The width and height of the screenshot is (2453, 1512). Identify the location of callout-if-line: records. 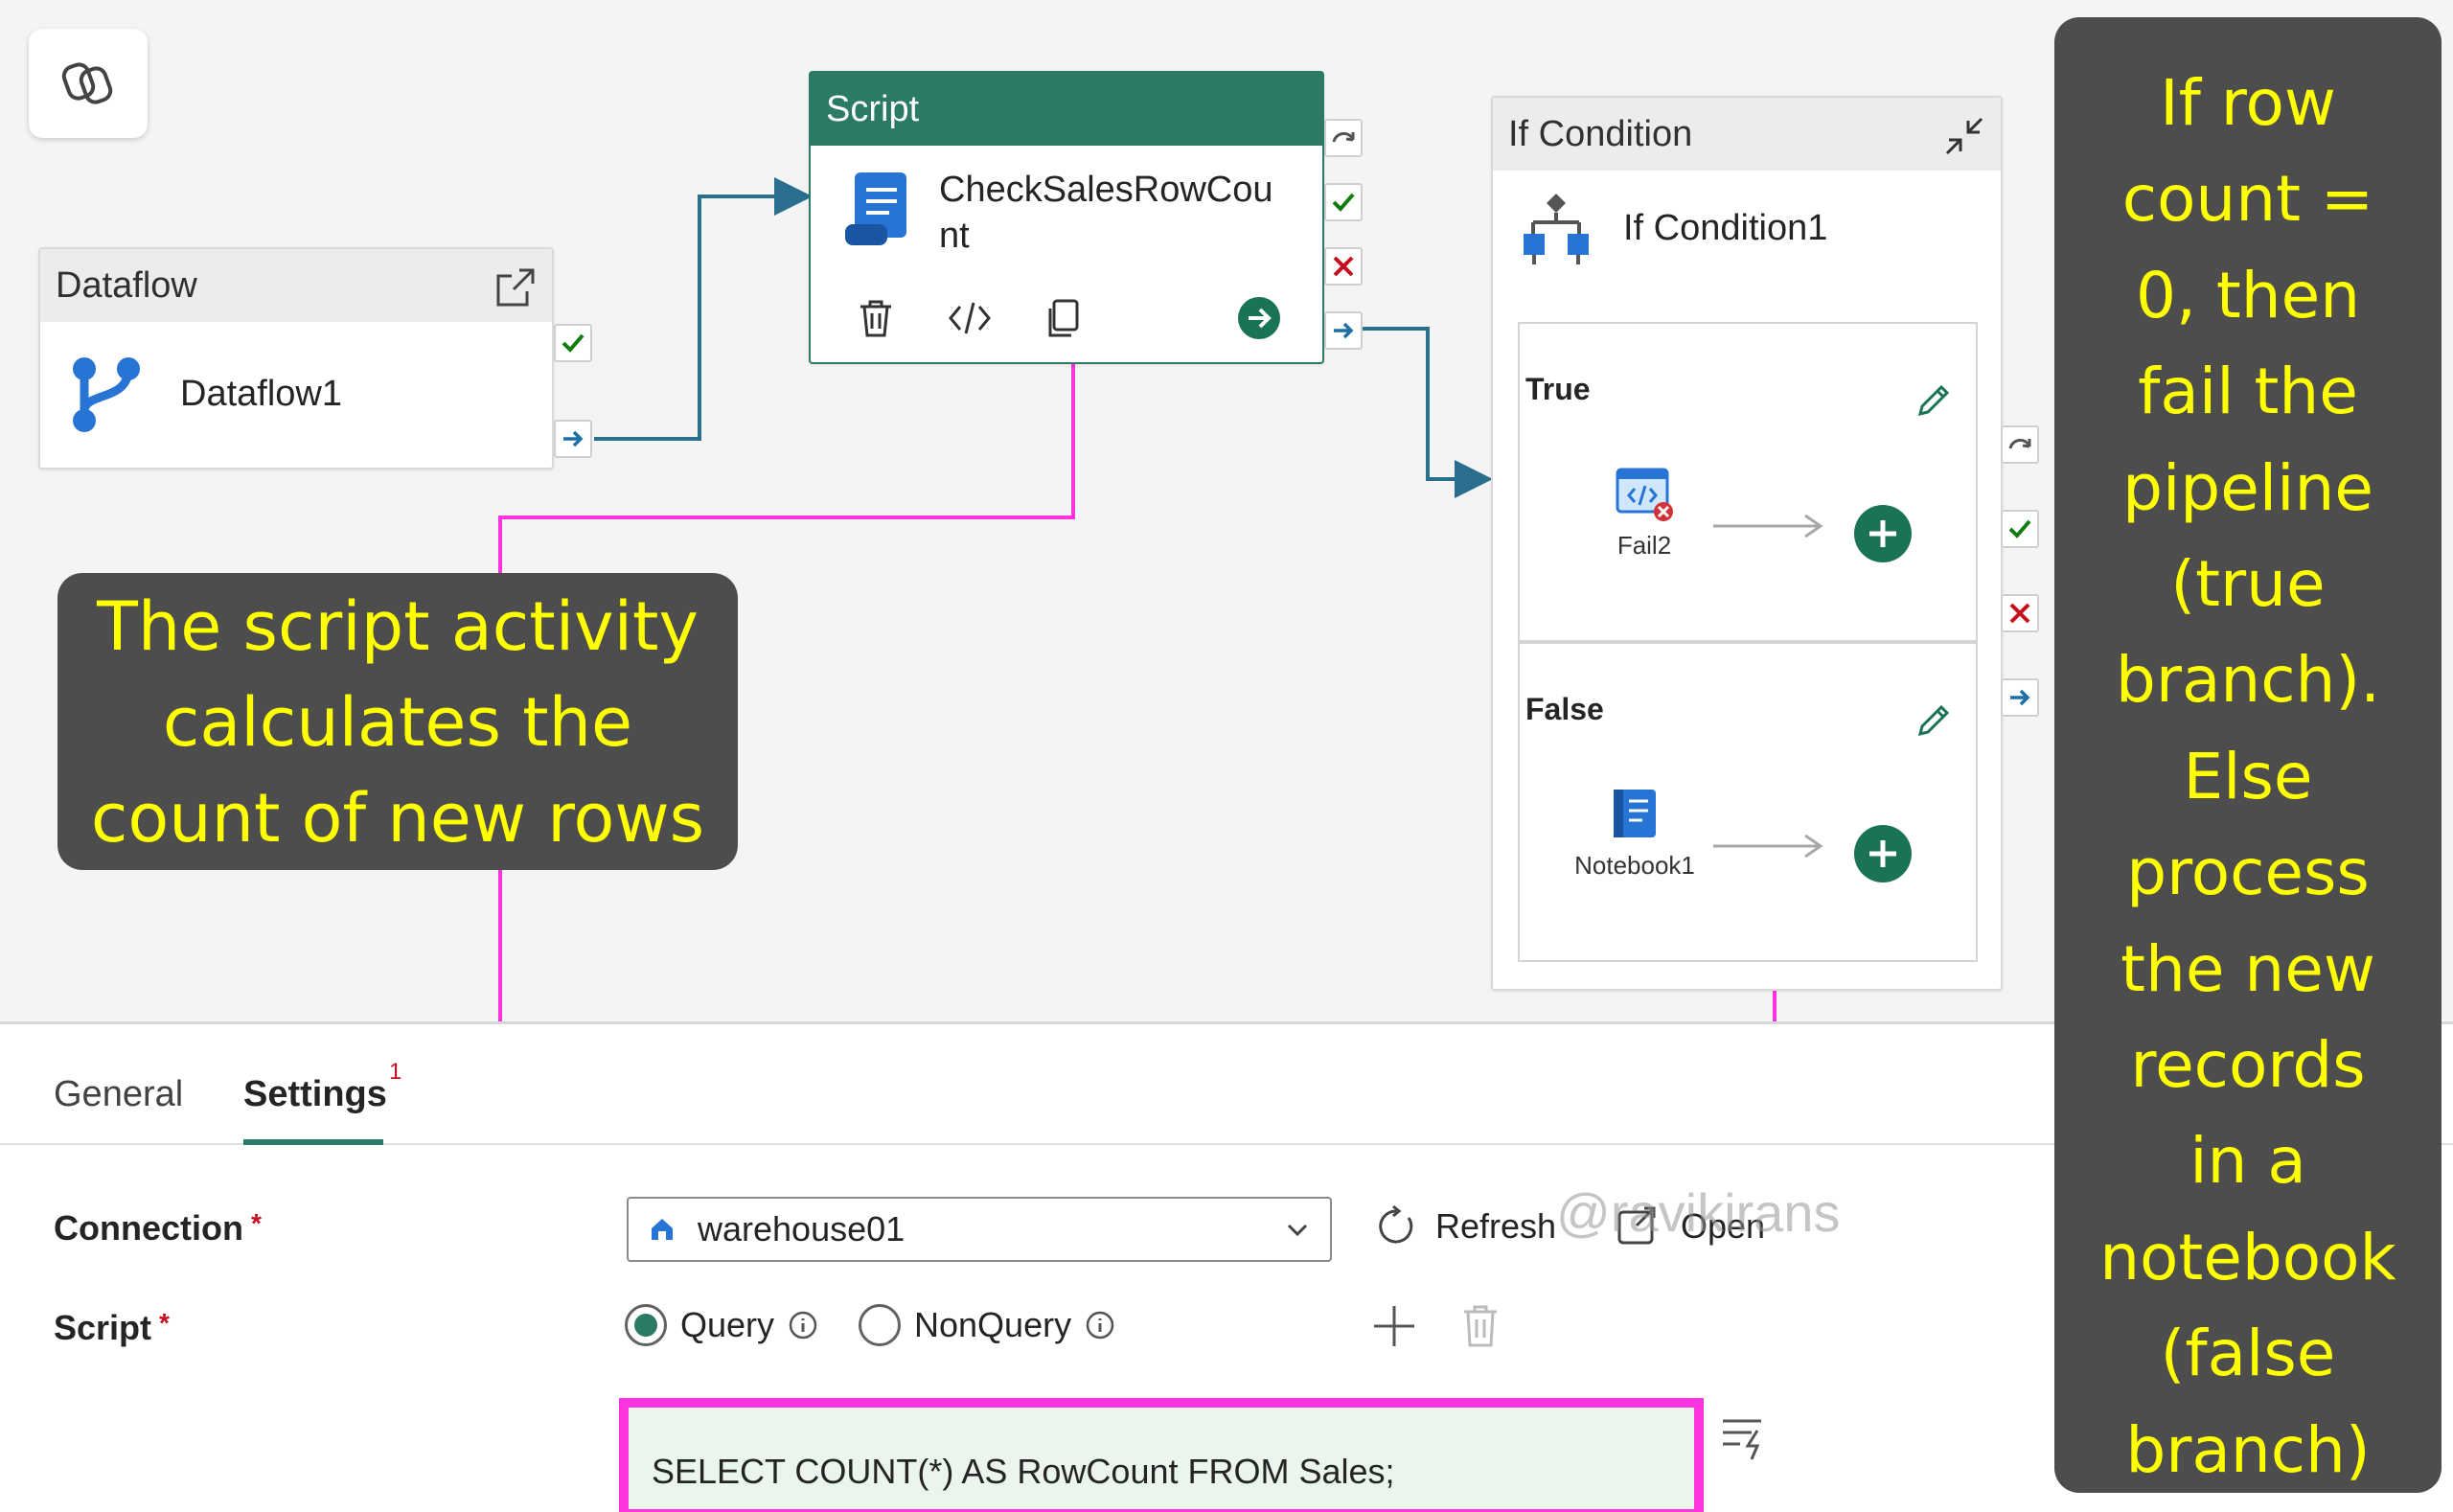
(2248, 1065).